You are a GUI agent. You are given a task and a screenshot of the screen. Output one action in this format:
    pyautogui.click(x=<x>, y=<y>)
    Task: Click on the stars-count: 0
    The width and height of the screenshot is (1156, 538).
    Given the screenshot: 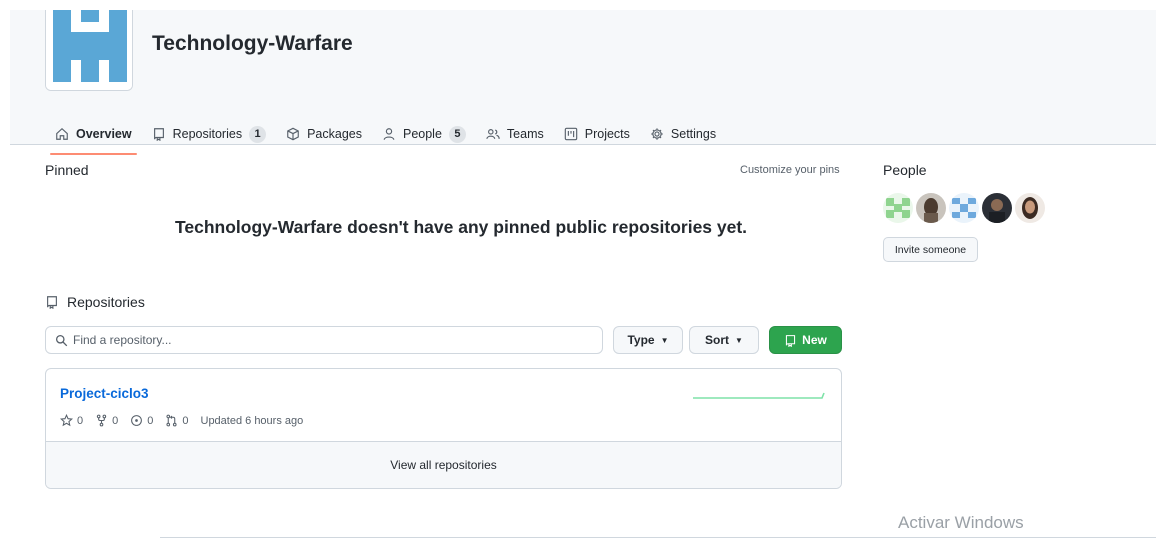 What is the action you would take?
    pyautogui.click(x=71, y=420)
    